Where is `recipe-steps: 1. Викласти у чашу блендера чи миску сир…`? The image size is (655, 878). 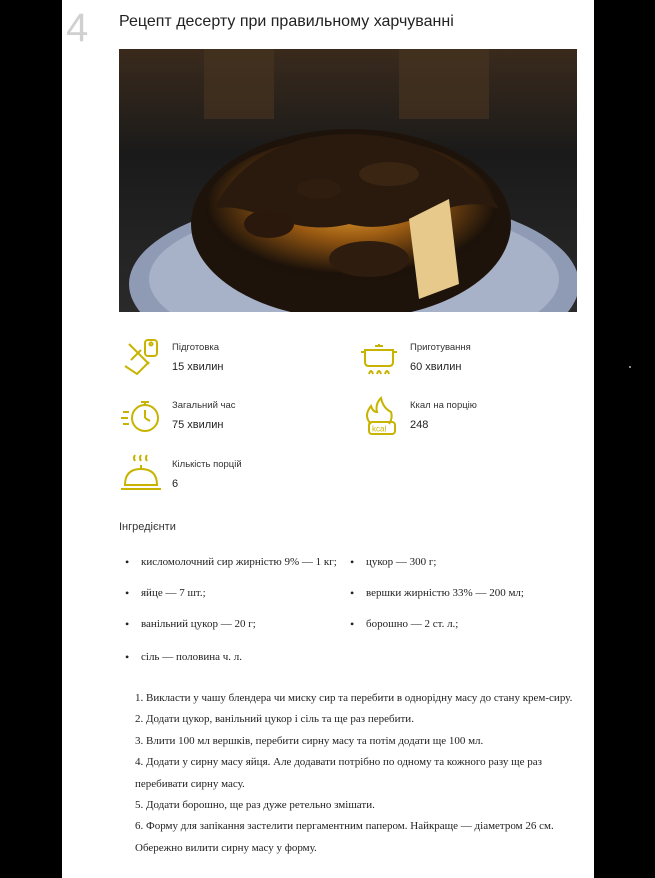 recipe-steps: 1. Викласти у чашу блендера чи миску сир… is located at coordinates (360, 773).